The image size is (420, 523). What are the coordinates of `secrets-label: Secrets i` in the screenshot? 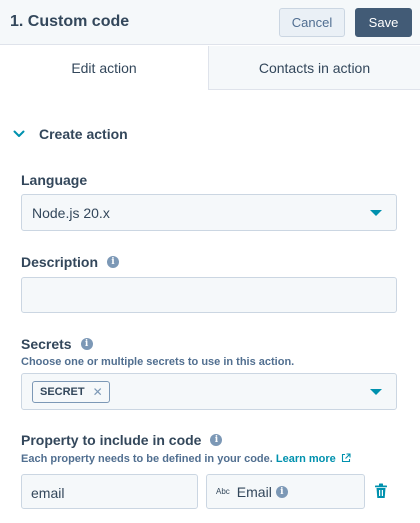 It's located at (57, 344).